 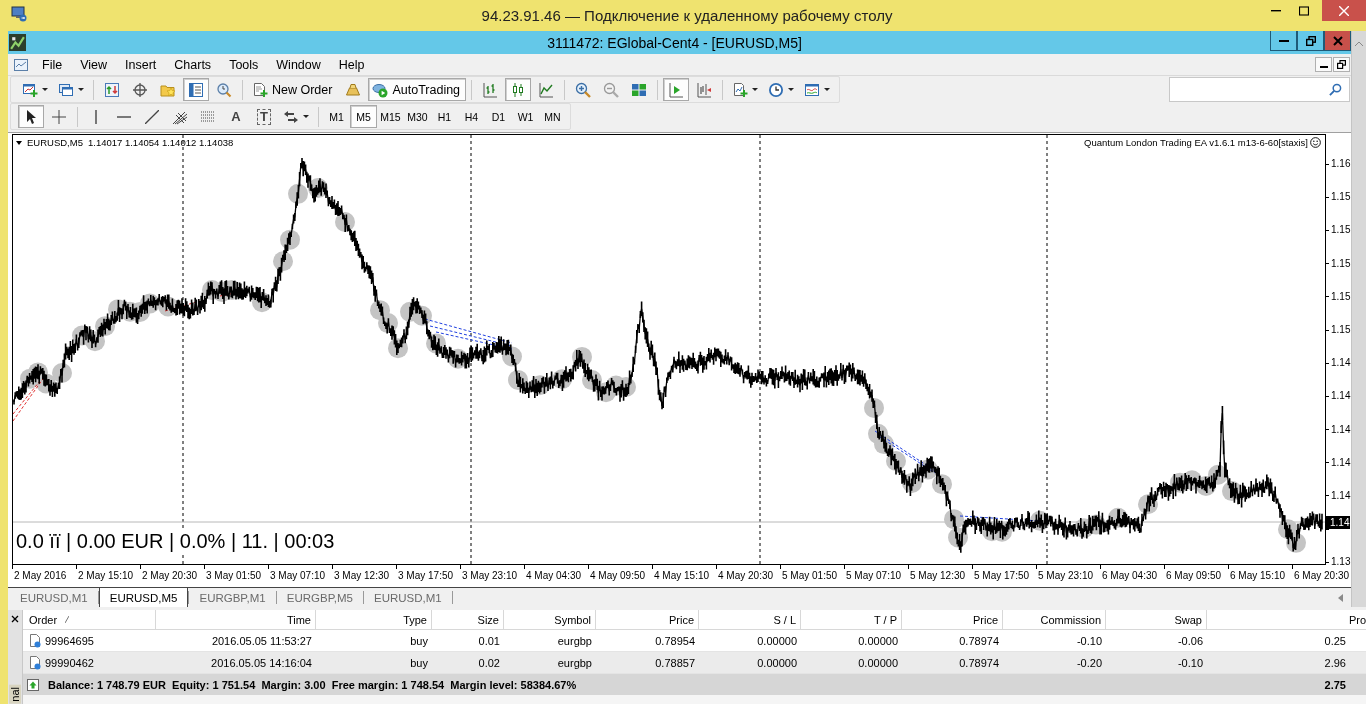 What do you see at coordinates (40, 575) in the screenshot?
I see `time-label: 2 May 2016` at bounding box center [40, 575].